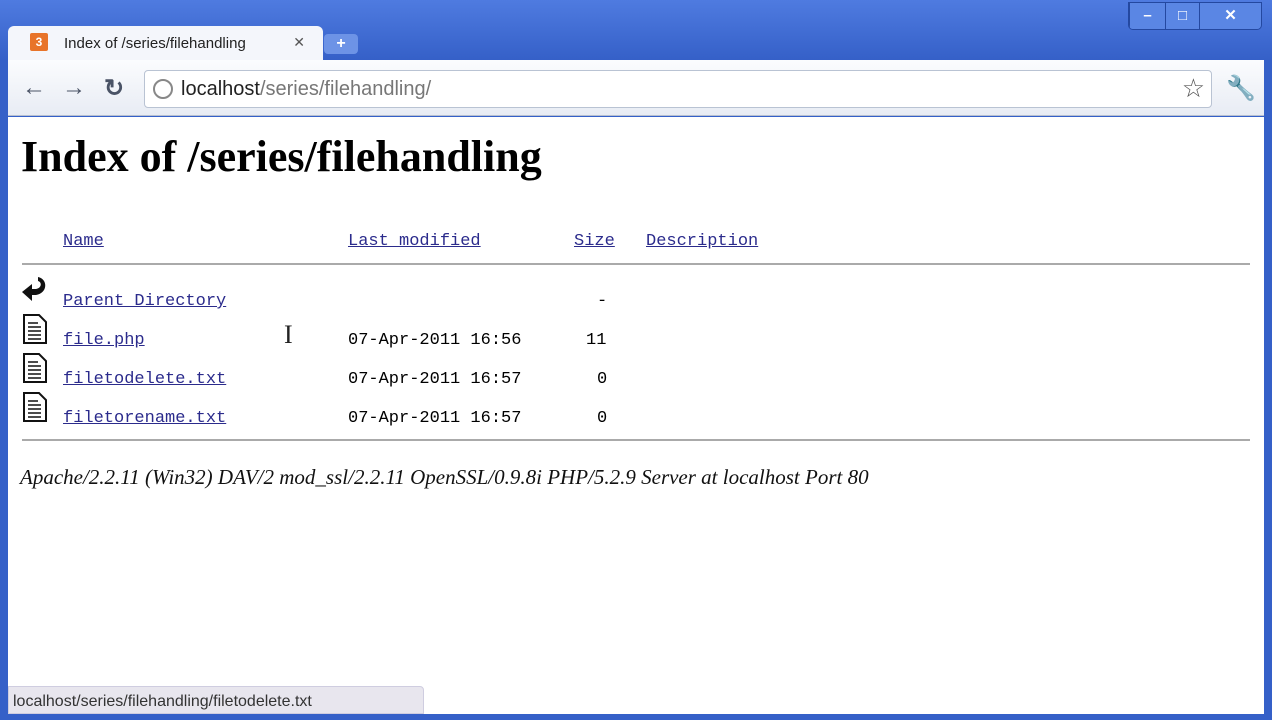 The image size is (1272, 720). Describe the element at coordinates (144, 418) in the screenshot. I see `file-link: filetorename.txt` at that location.